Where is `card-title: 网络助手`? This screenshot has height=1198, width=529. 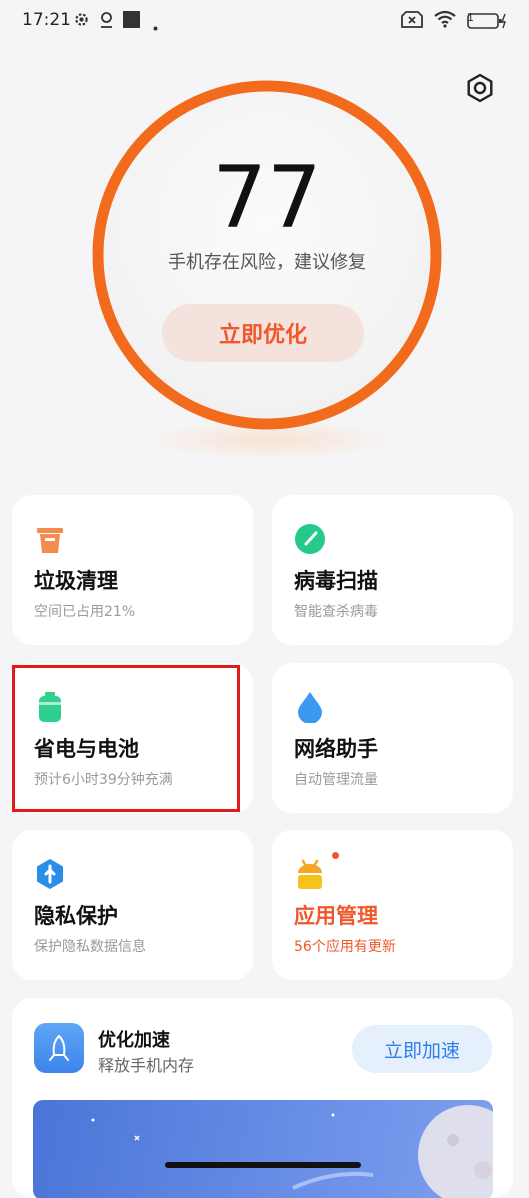
card-title: 网络助手 is located at coordinates (336, 749).